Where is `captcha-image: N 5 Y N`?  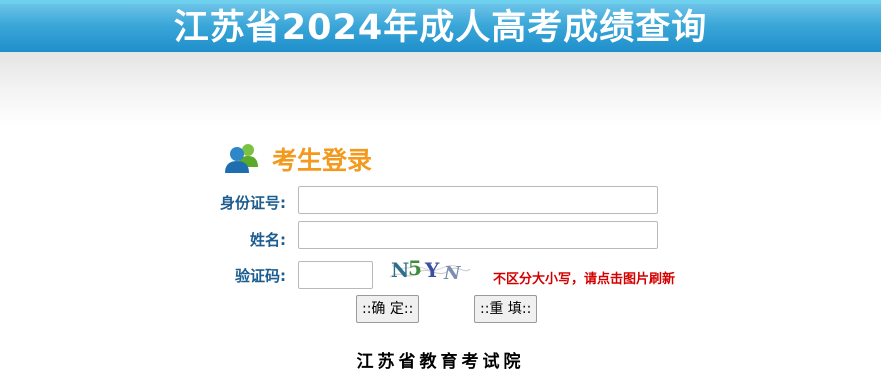 captcha-image: N 5 Y N is located at coordinates (430, 271).